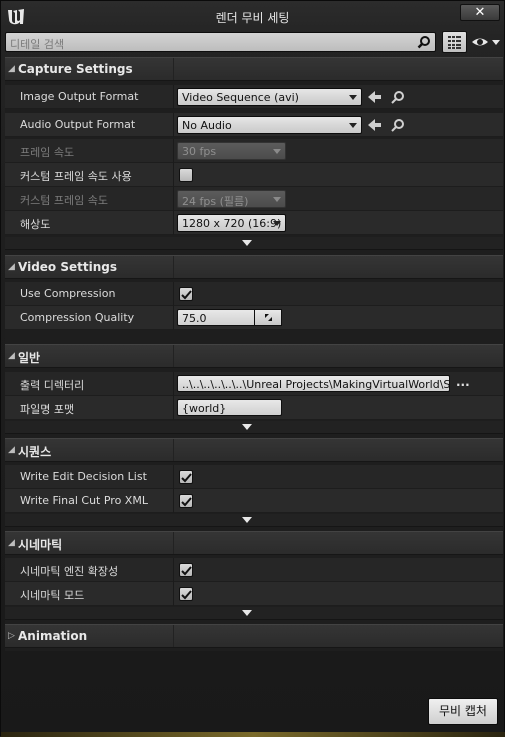 The width and height of the screenshot is (505, 737). Describe the element at coordinates (75, 69) in the screenshot. I see `section-title: Capture Settings` at that location.